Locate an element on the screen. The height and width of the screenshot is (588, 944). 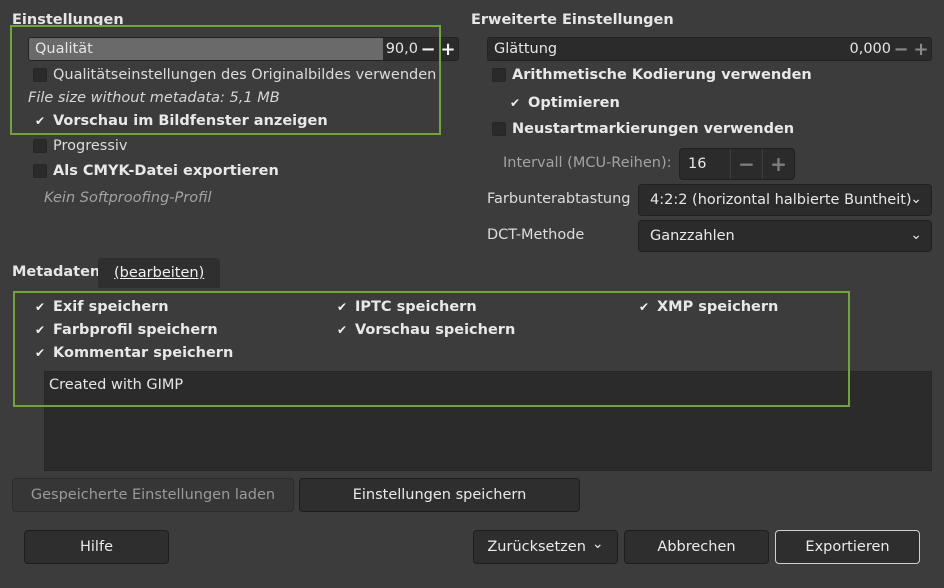
optimize-label: Optimieren is located at coordinates (574, 103).